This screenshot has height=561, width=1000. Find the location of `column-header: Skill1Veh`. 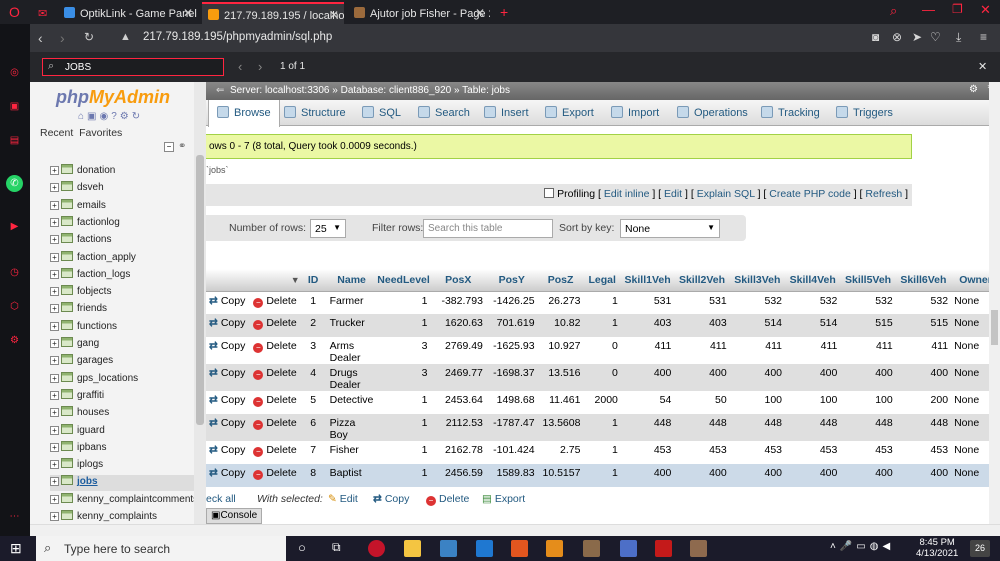

column-header: Skill1Veh is located at coordinates (647, 280).